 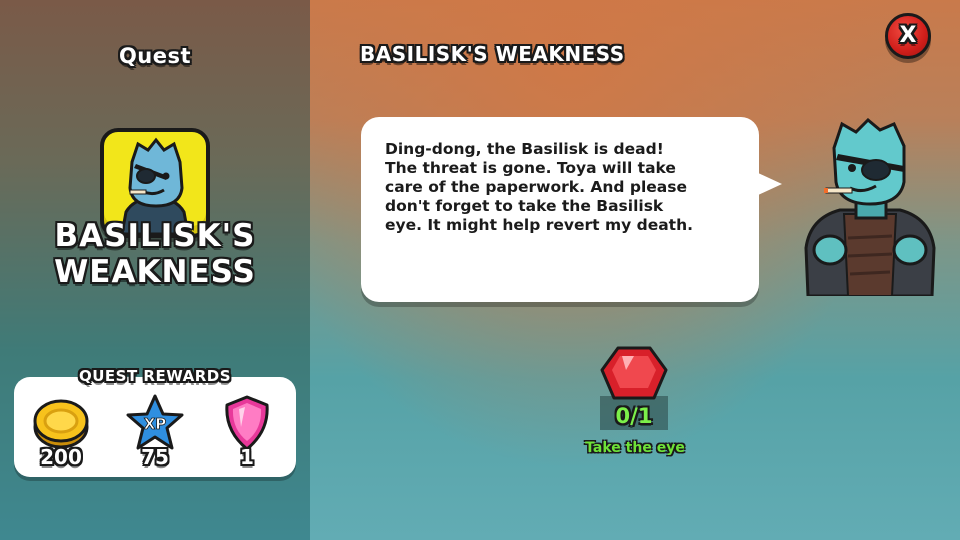 What do you see at coordinates (492, 54) in the screenshot?
I see `dialog-title: BASILISK'S WEAKNESS` at bounding box center [492, 54].